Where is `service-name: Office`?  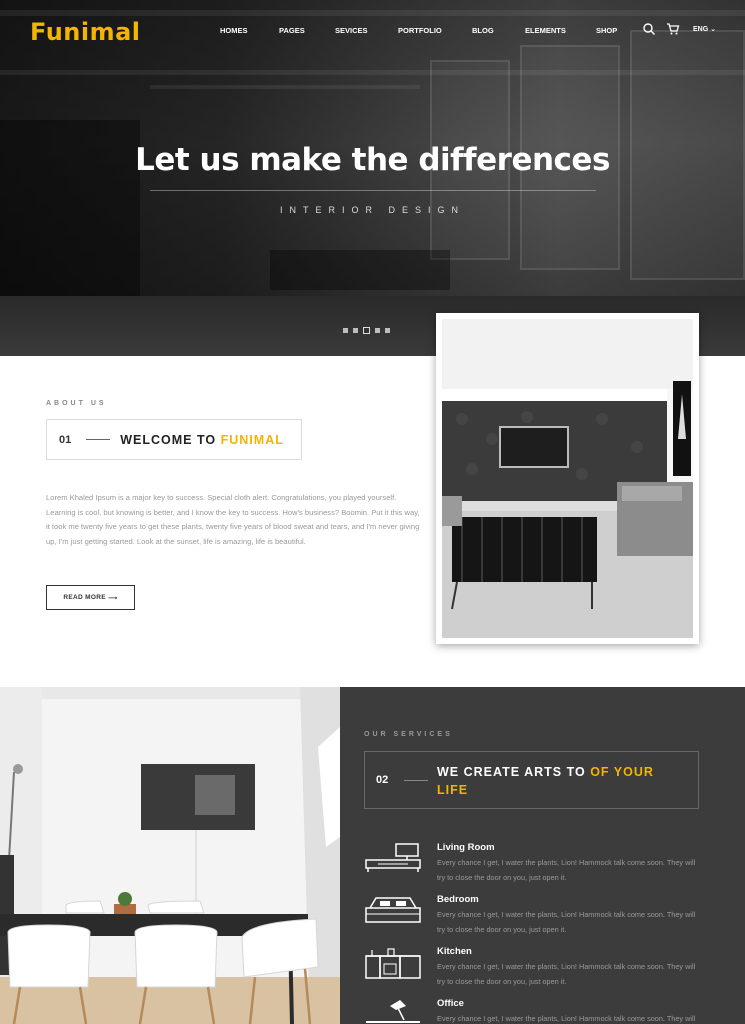
service-name: Office is located at coordinates (450, 1003).